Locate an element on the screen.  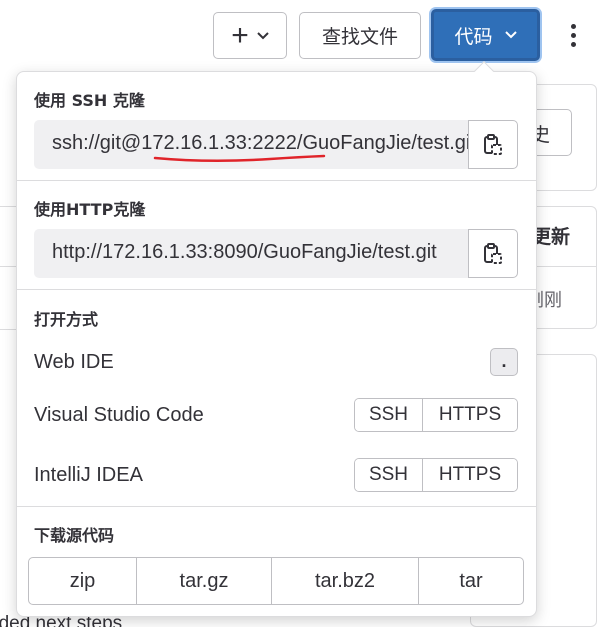
intellij-ssh-button: SSH is located at coordinates (389, 475).